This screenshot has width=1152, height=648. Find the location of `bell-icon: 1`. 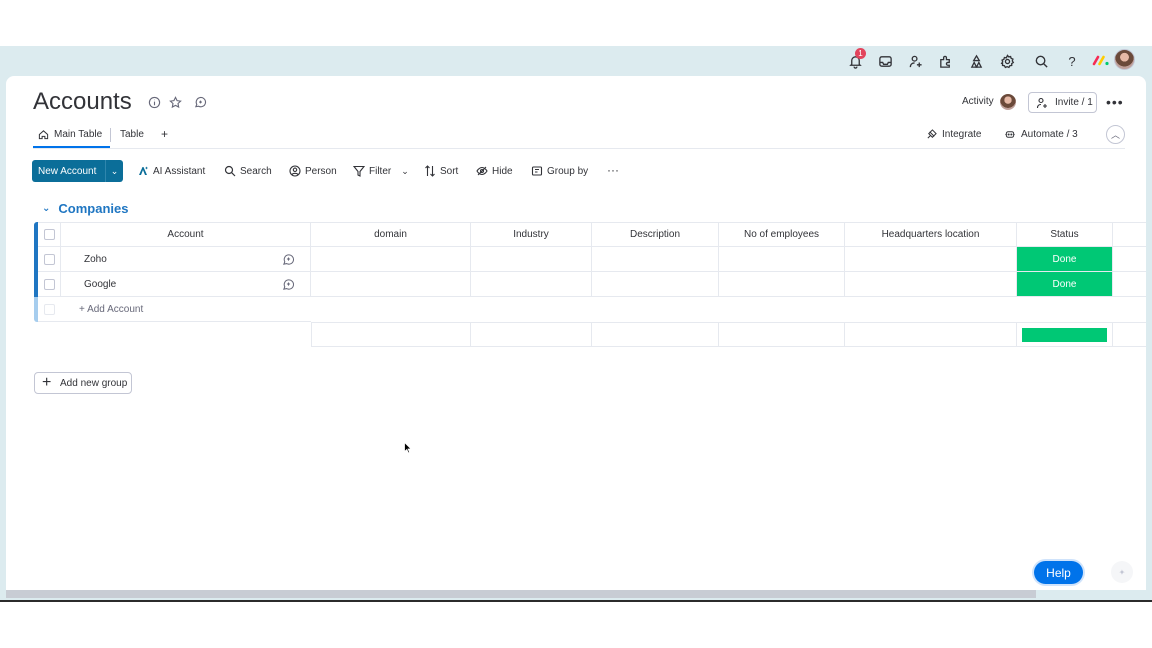

bell-icon: 1 is located at coordinates (856, 58).